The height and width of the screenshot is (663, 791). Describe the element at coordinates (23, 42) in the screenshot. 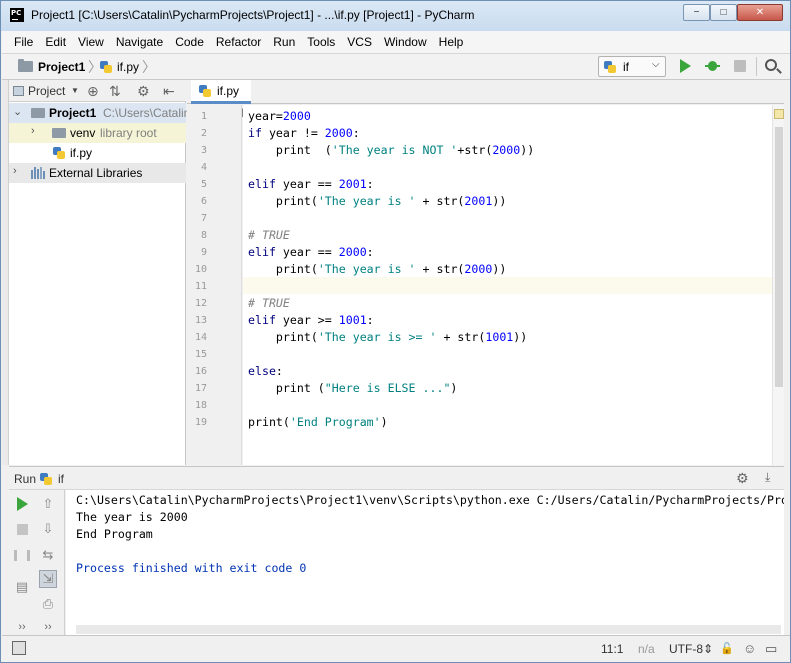

I see `menu-file: File` at that location.